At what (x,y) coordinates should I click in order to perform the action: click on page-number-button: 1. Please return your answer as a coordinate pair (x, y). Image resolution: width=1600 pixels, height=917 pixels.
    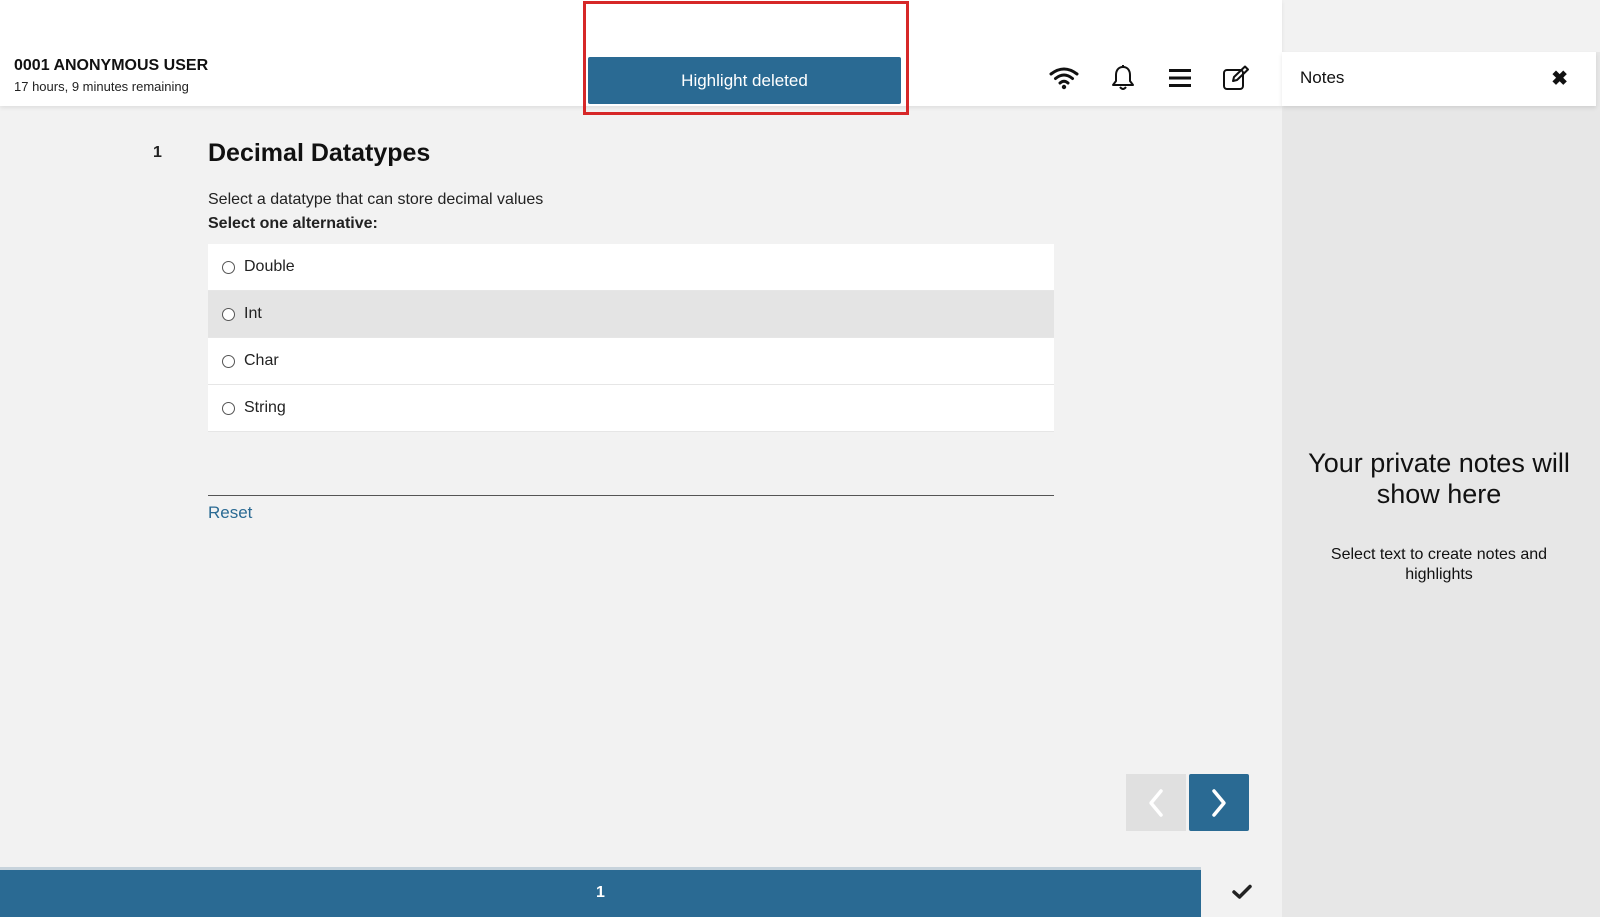
    Looking at the image, I should click on (600, 893).